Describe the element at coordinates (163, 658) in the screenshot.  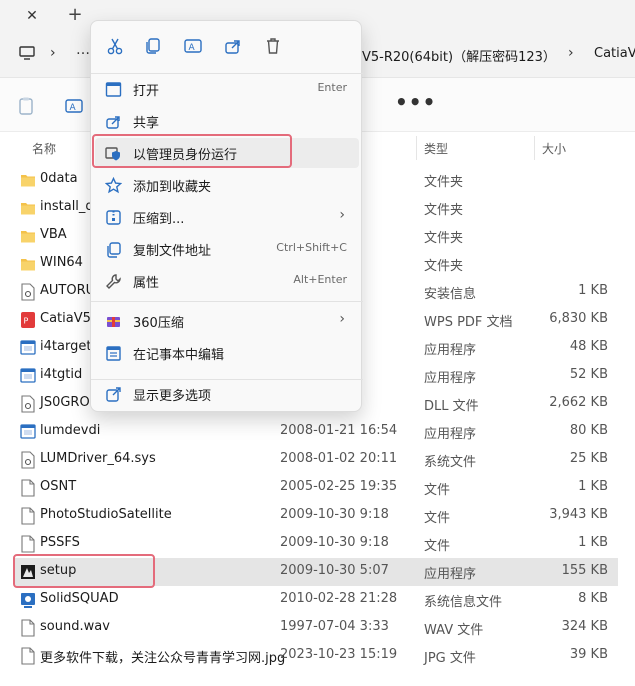
I see `file-name: 更多软件下载，关注公众号青青学习网.jpg` at that location.